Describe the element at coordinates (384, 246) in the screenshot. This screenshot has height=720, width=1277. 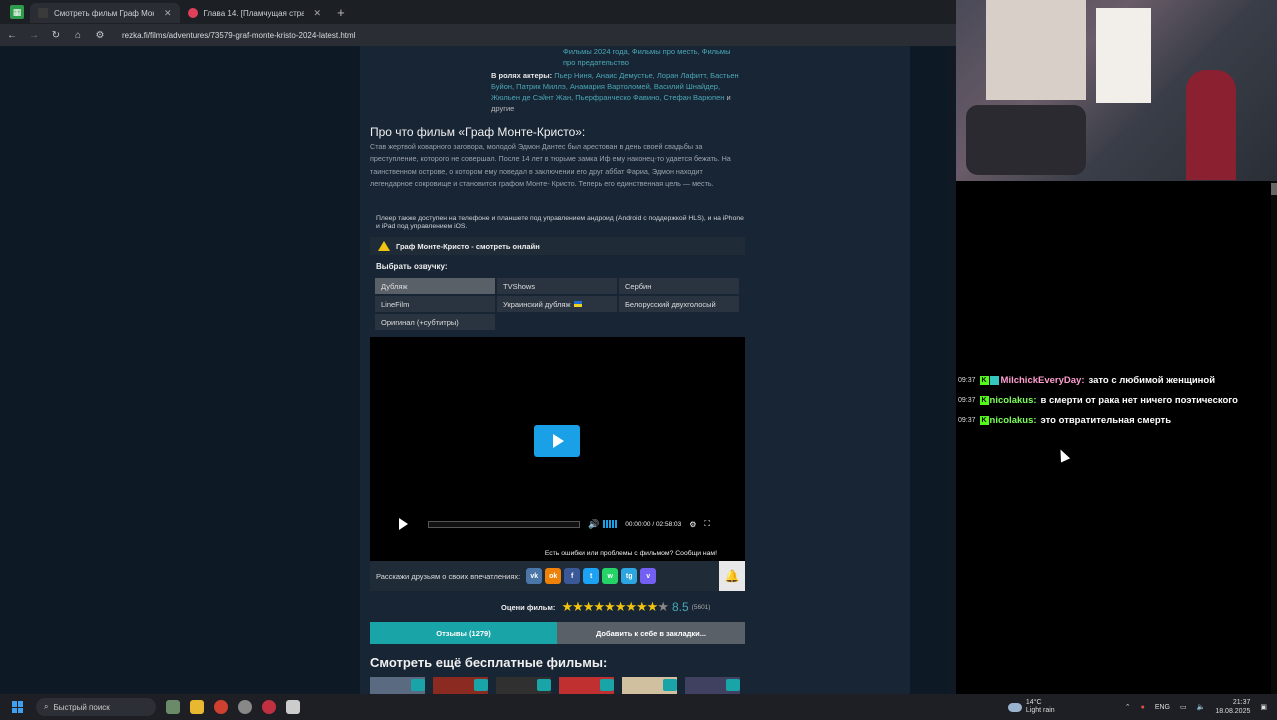
I see `warning-icon` at that location.